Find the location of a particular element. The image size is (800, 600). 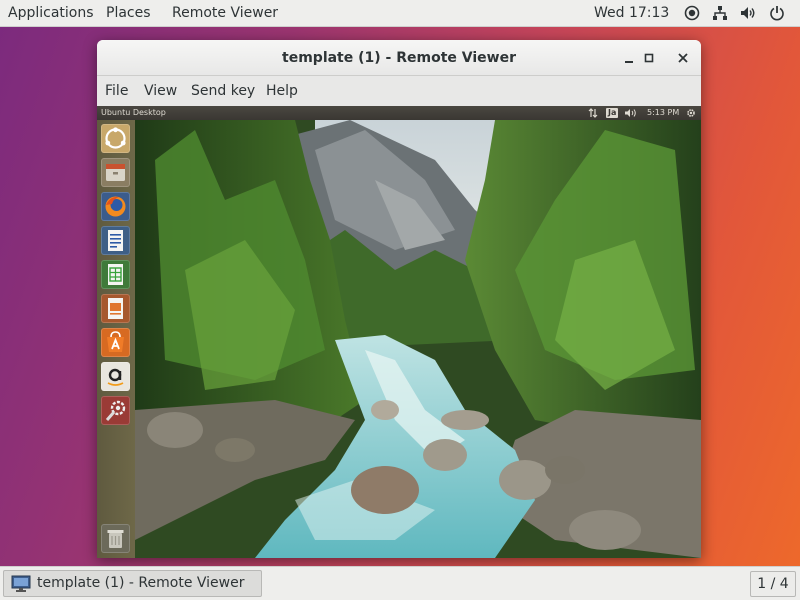

system-settings-icon is located at coordinates (115, 410).